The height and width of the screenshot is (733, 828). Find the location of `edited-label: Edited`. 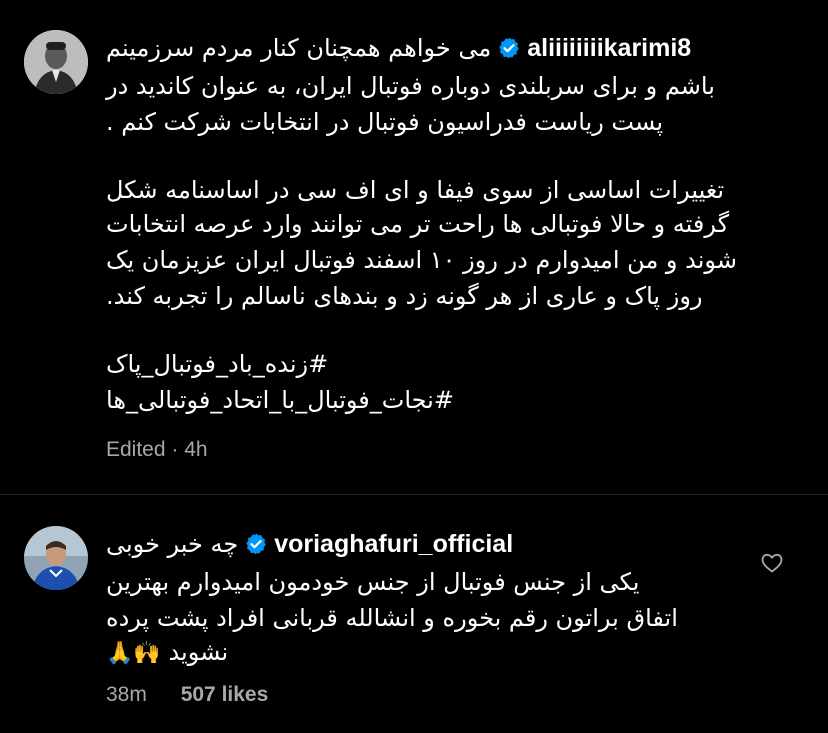

edited-label: Edited is located at coordinates (136, 449).